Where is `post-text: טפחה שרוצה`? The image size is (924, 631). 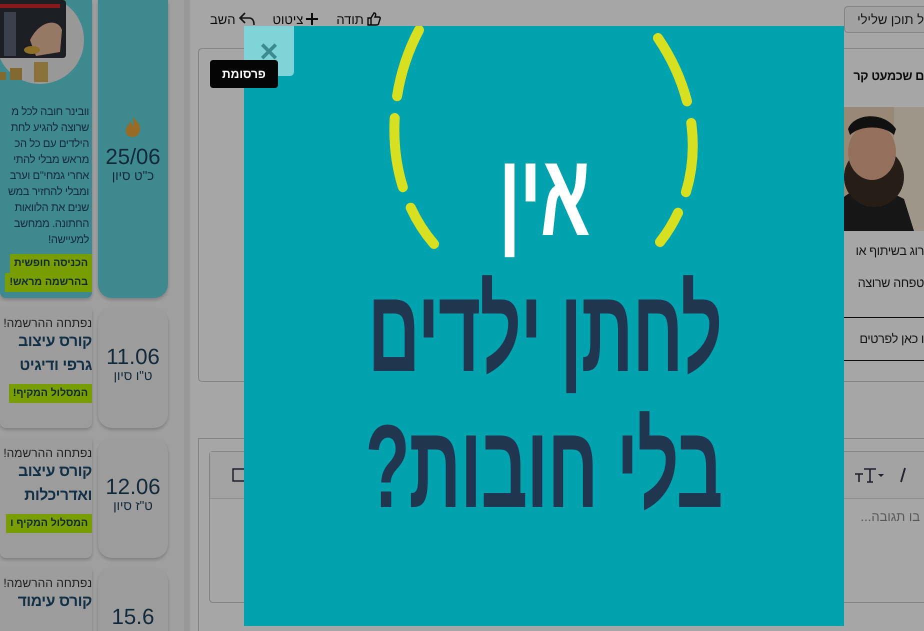 post-text: טפחה שרוצה is located at coordinates (891, 283).